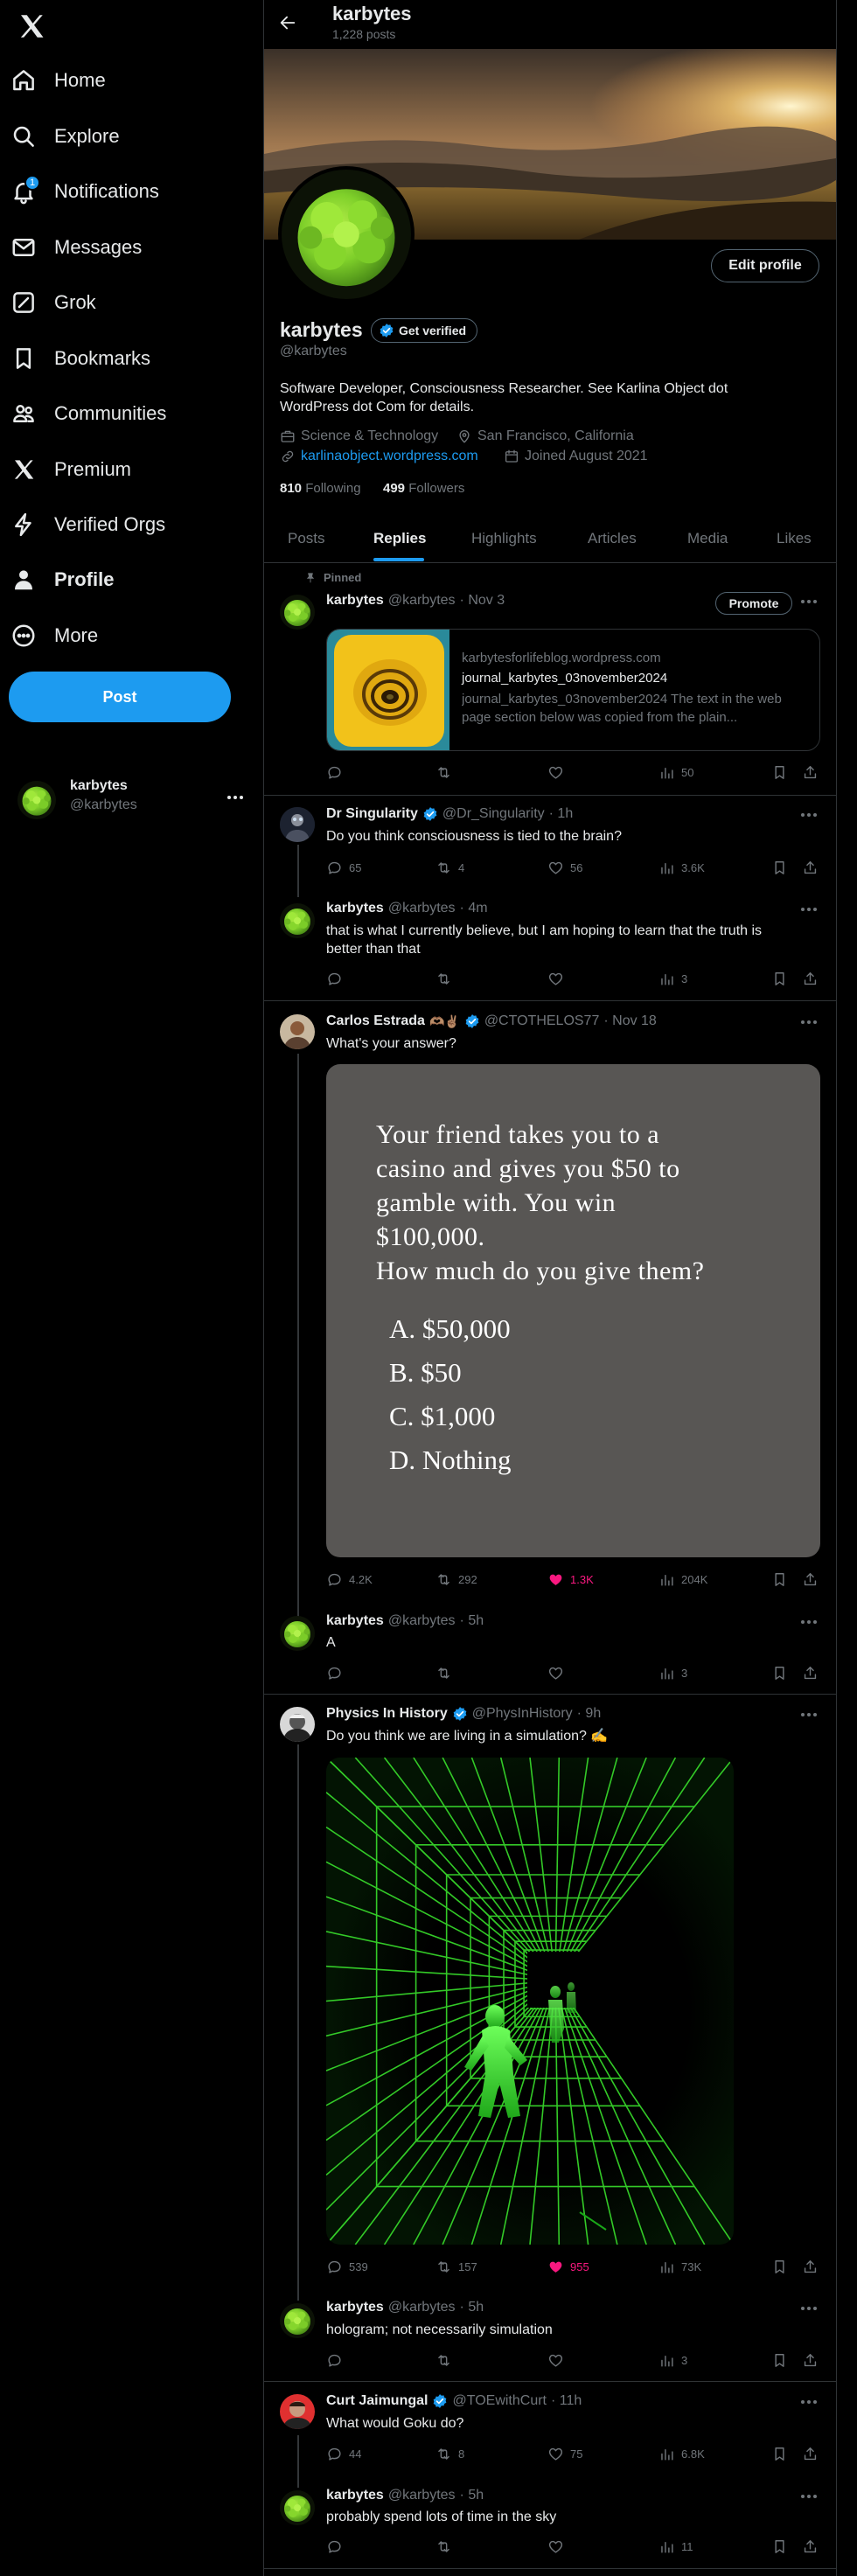 The width and height of the screenshot is (857, 2576). Describe the element at coordinates (449, 2454) in the screenshot. I see `repost-button: 8` at that location.